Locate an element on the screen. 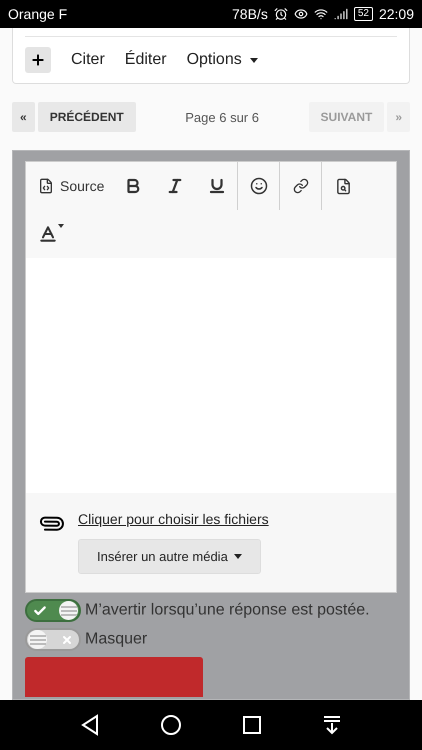  check-icon is located at coordinates (40, 611).